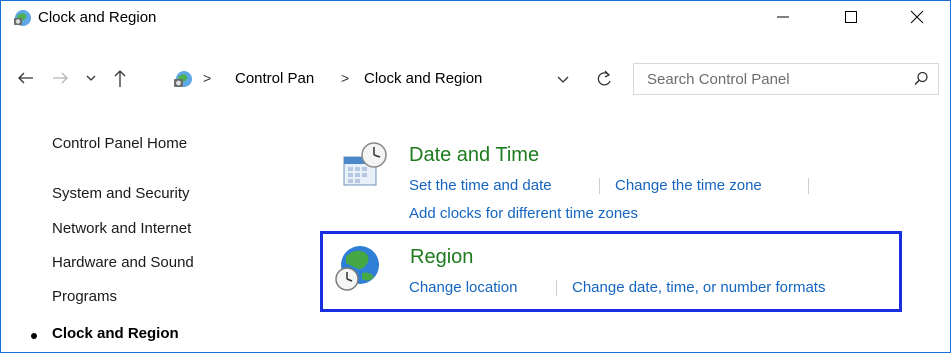 This screenshot has width=951, height=353. I want to click on refresh-icon, so click(604, 81).